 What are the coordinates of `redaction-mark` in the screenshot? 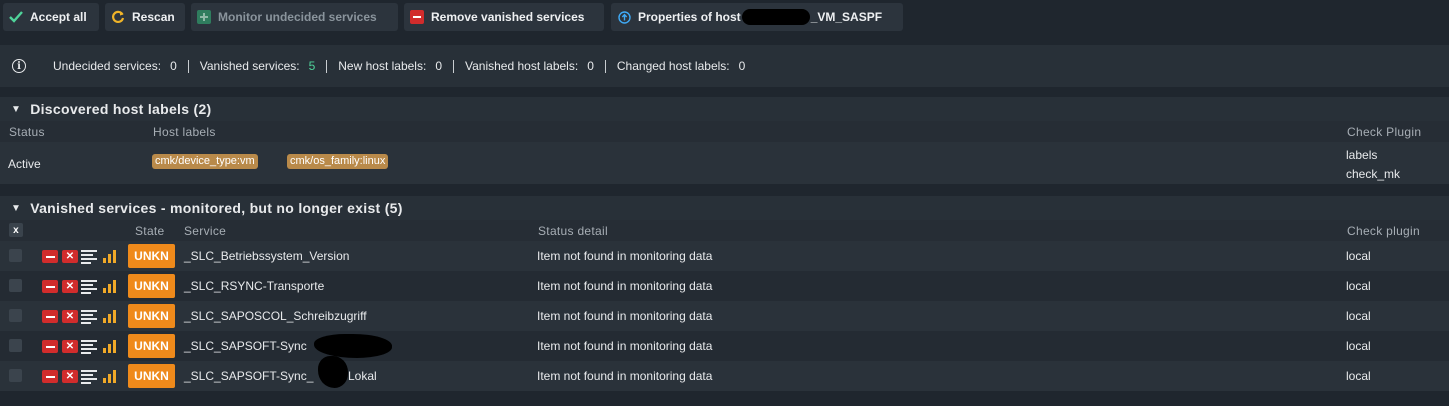 It's located at (333, 372).